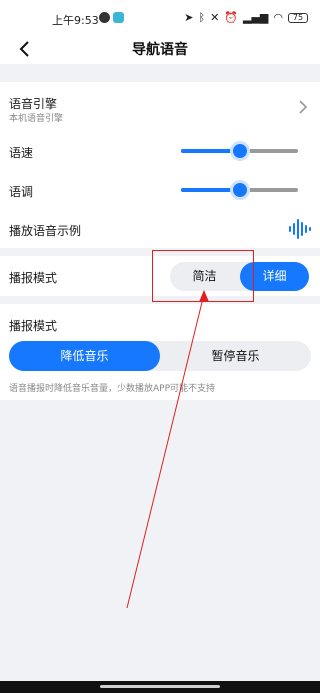 The image size is (320, 693). What do you see at coordinates (167, 449) in the screenshot?
I see `annotation-arrow` at bounding box center [167, 449].